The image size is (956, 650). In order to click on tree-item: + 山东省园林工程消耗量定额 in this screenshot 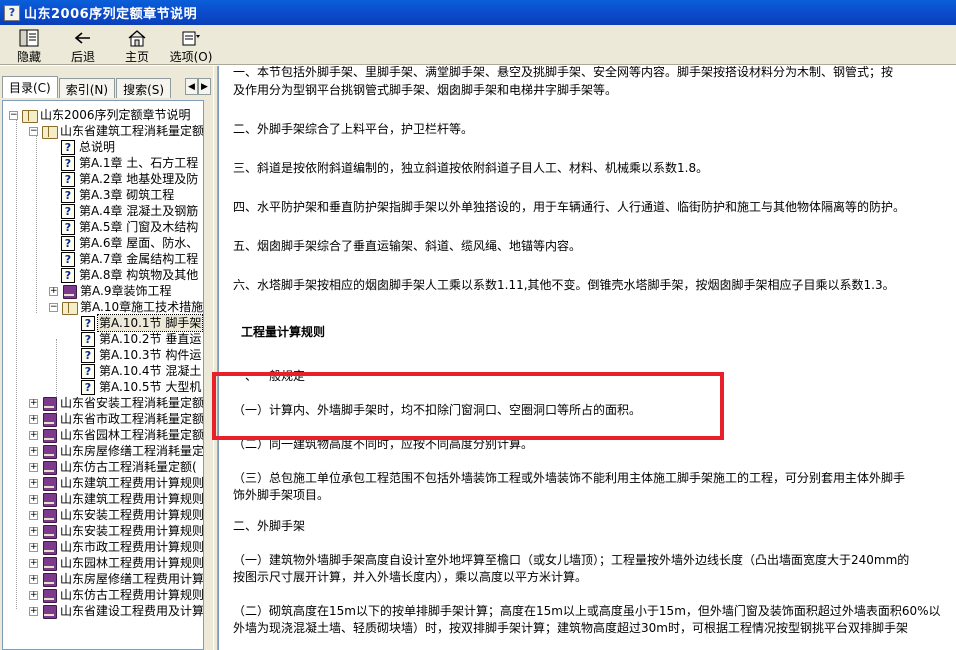, I will do `click(116, 435)`.